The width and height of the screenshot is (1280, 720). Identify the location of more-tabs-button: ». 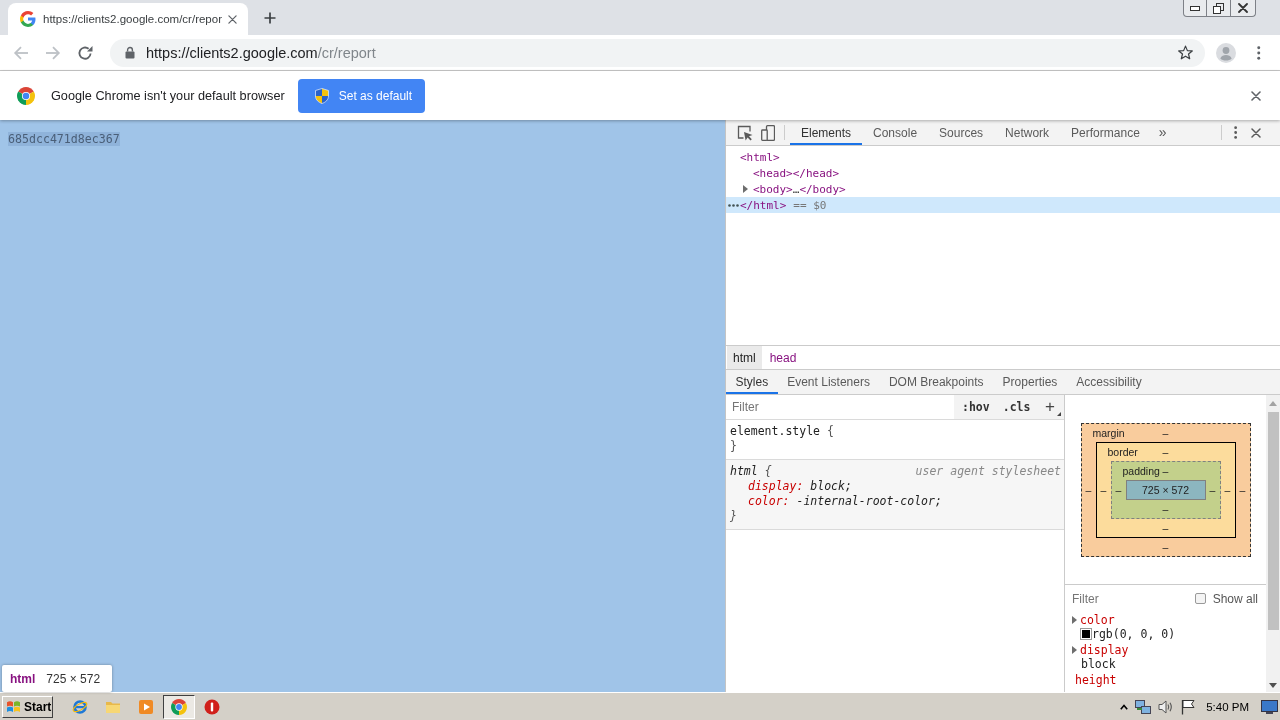
(1162, 132).